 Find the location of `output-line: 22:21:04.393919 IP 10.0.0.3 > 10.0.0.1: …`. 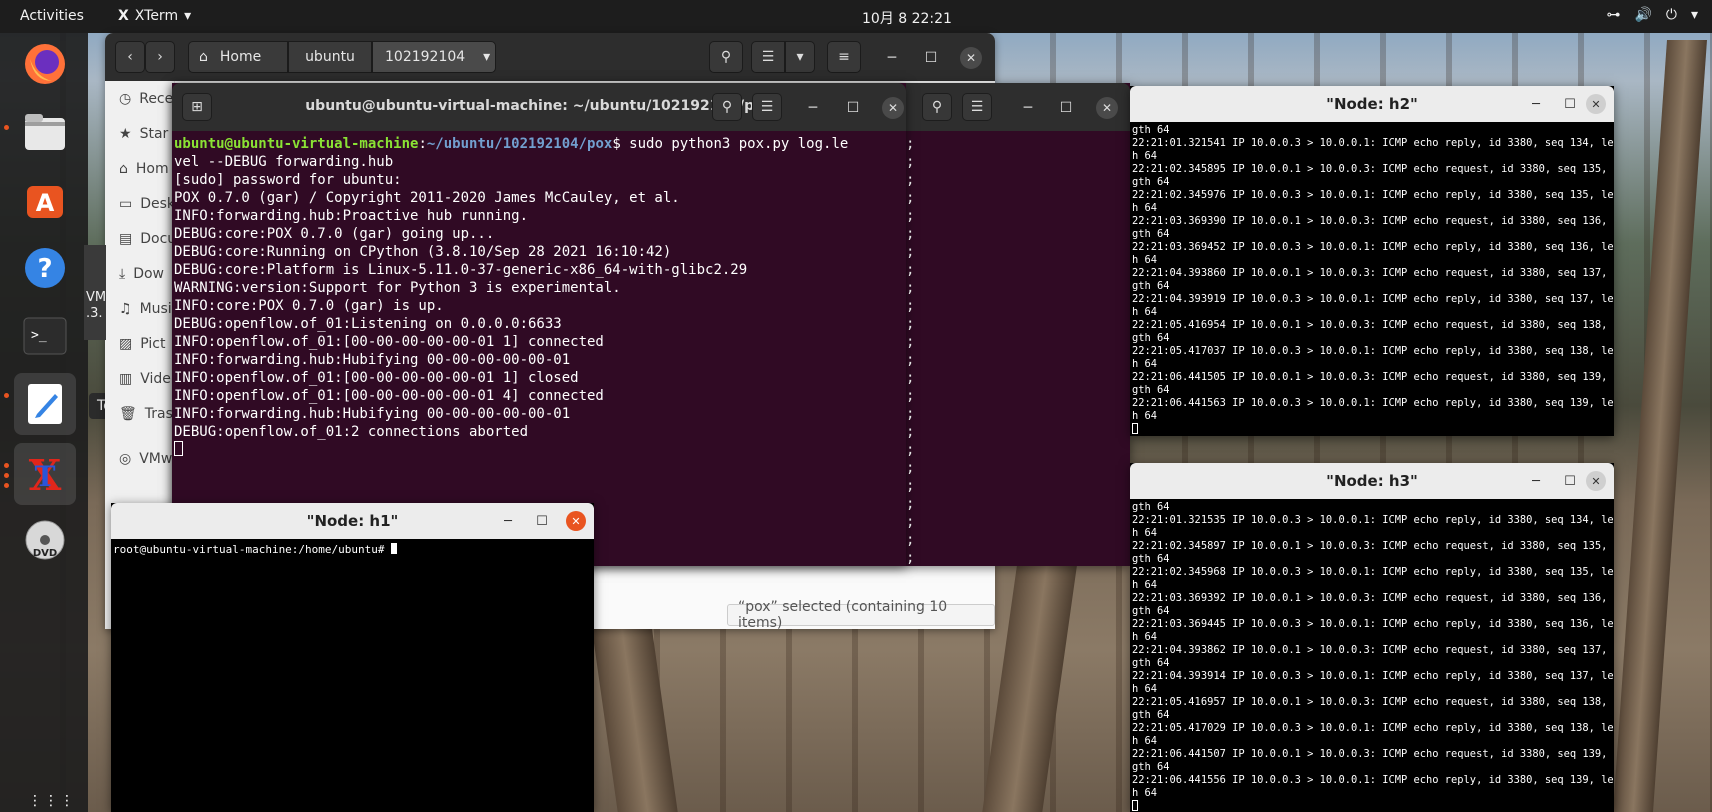

output-line: 22:21:04.393919 IP 10.0.0.3 > 10.0.0.1: … is located at coordinates (1373, 299).